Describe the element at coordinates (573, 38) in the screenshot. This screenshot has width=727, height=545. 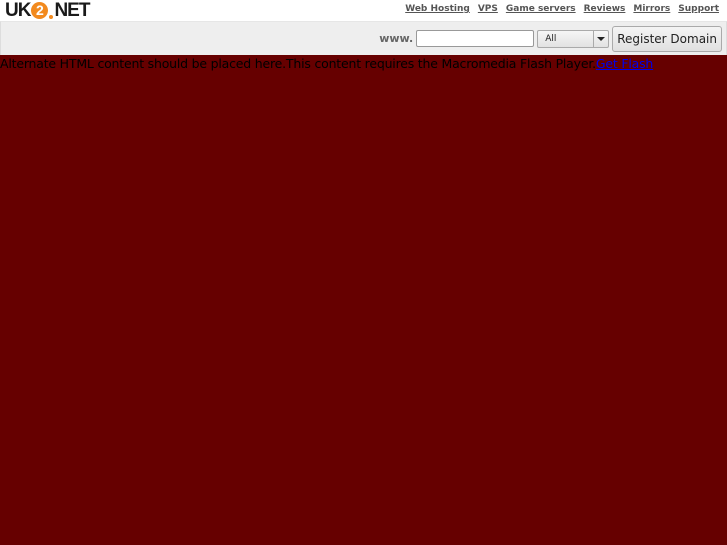
I see `tld-select: All` at that location.